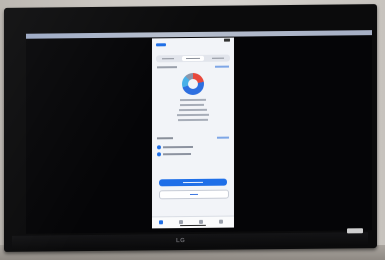  I want to click on battery-icon, so click(227, 40).